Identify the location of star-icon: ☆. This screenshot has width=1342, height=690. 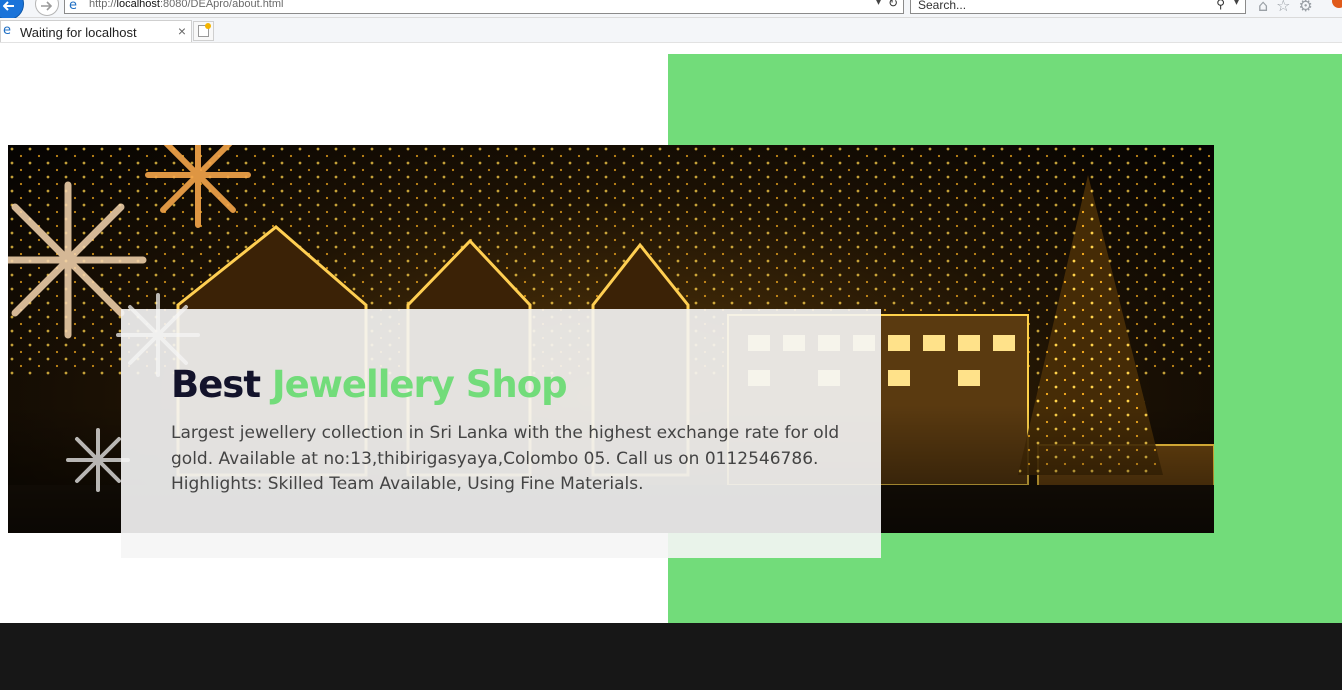
(1287, 7).